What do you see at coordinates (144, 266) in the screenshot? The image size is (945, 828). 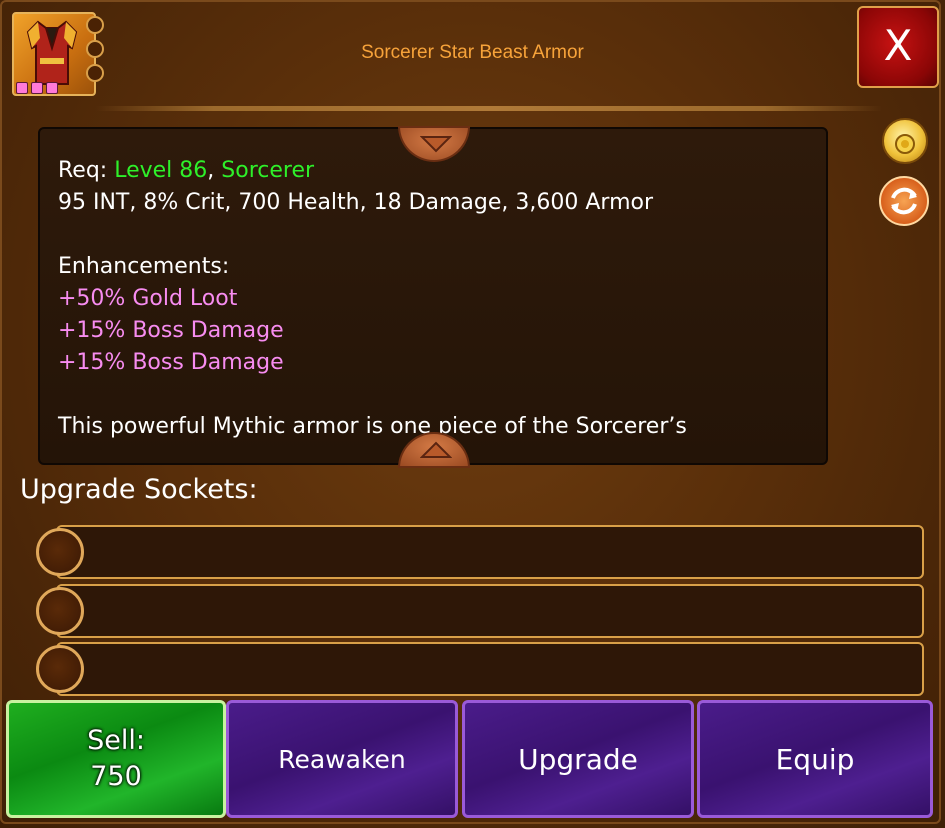 I see `enhancements-label: Enhancements:` at bounding box center [144, 266].